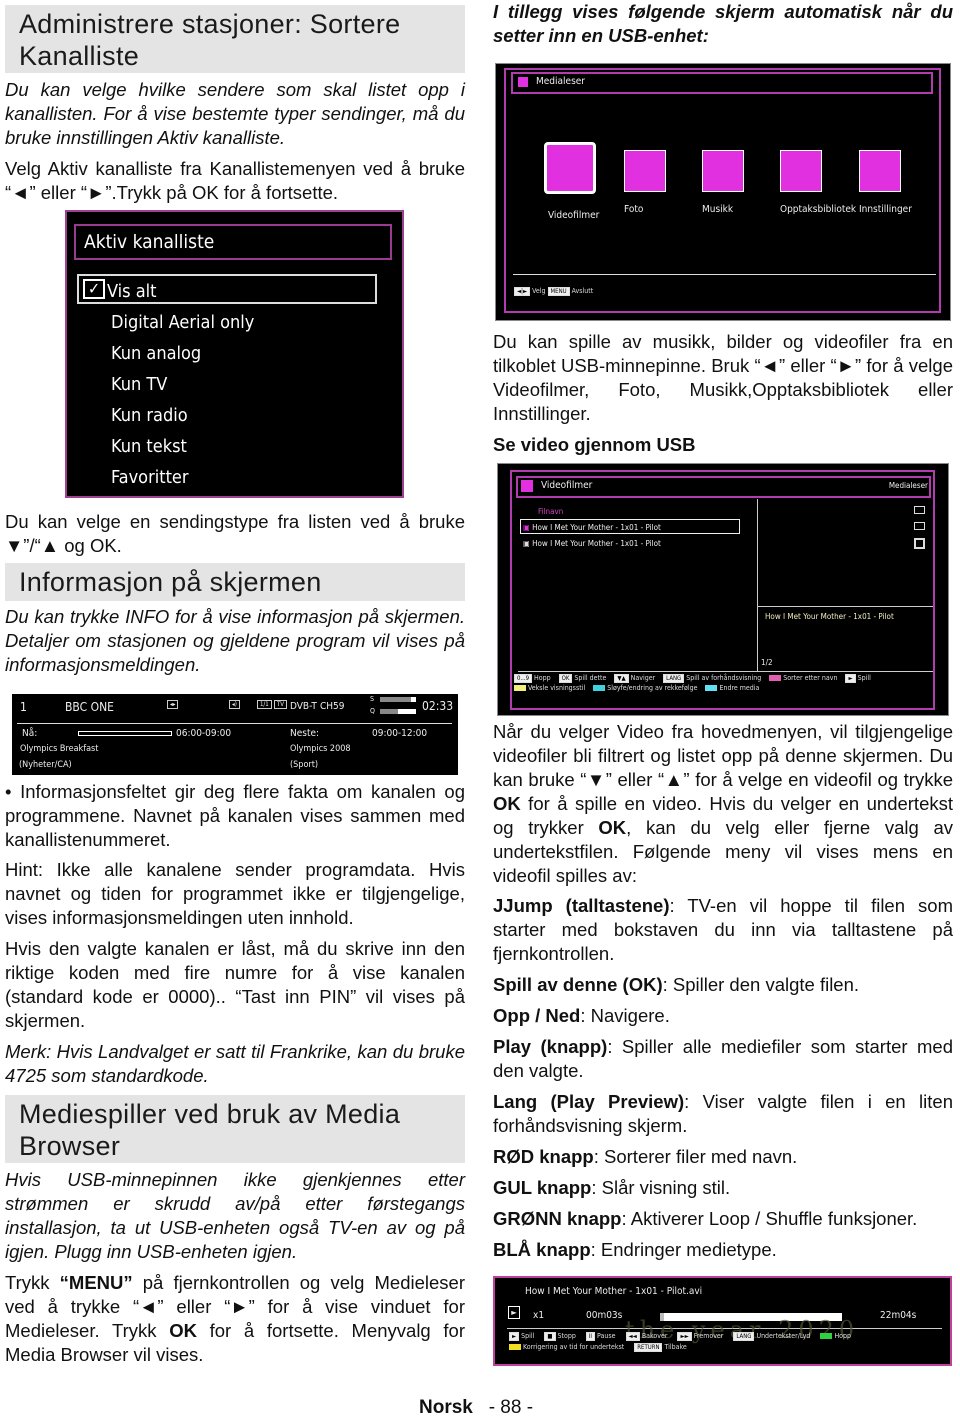 Image resolution: width=960 pixels, height=1419 pixels. Describe the element at coordinates (645, 171) in the screenshot. I see `media-tile-foto-icon` at that location.